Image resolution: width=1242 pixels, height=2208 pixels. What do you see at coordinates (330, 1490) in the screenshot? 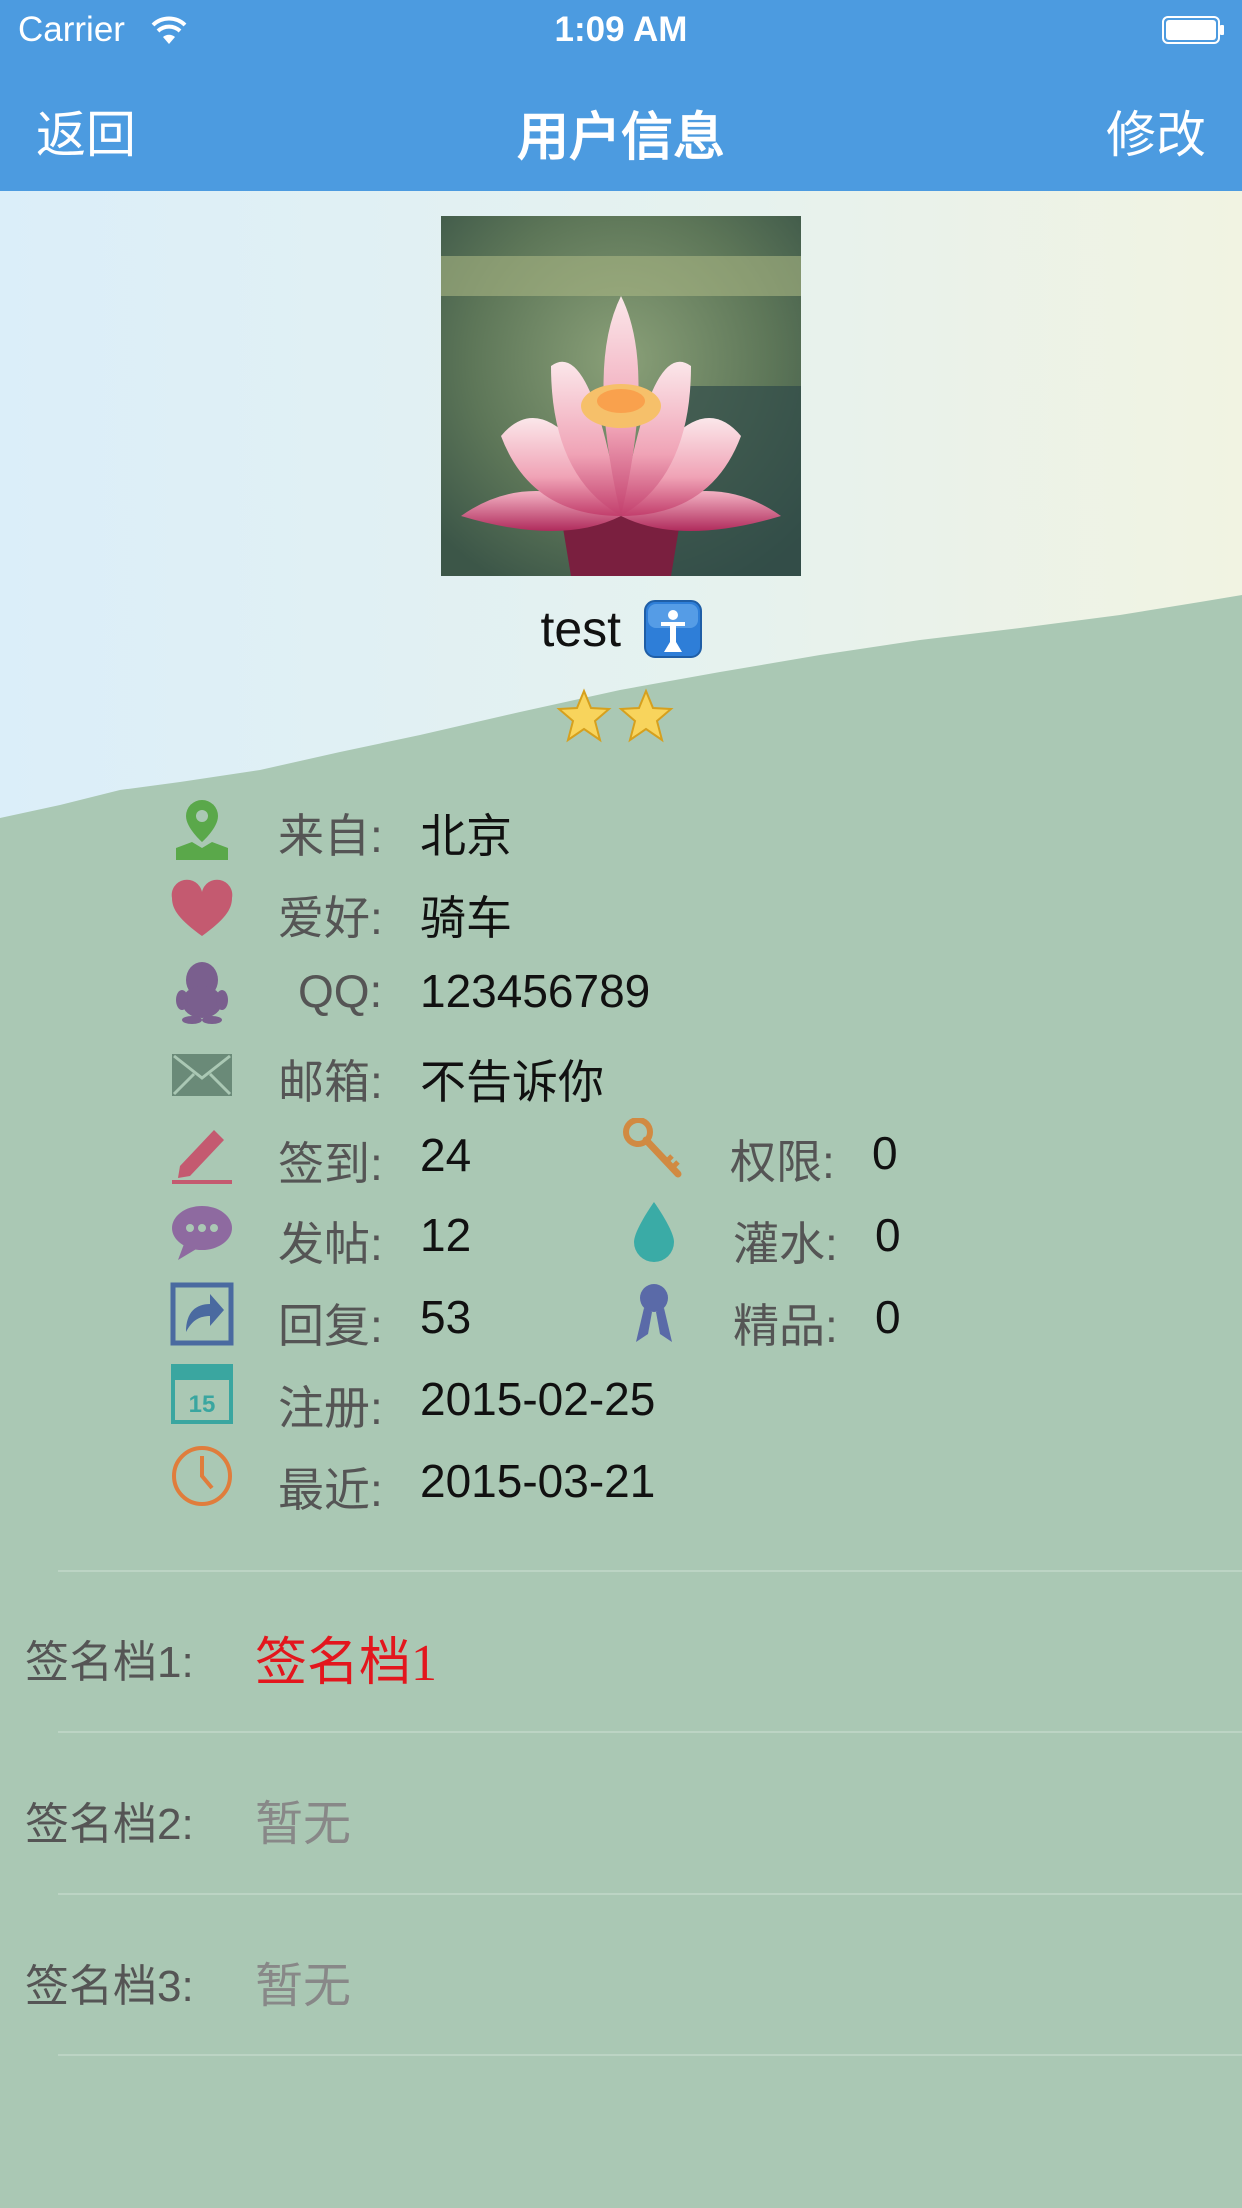
I see `recent-label: 最近:` at bounding box center [330, 1490].